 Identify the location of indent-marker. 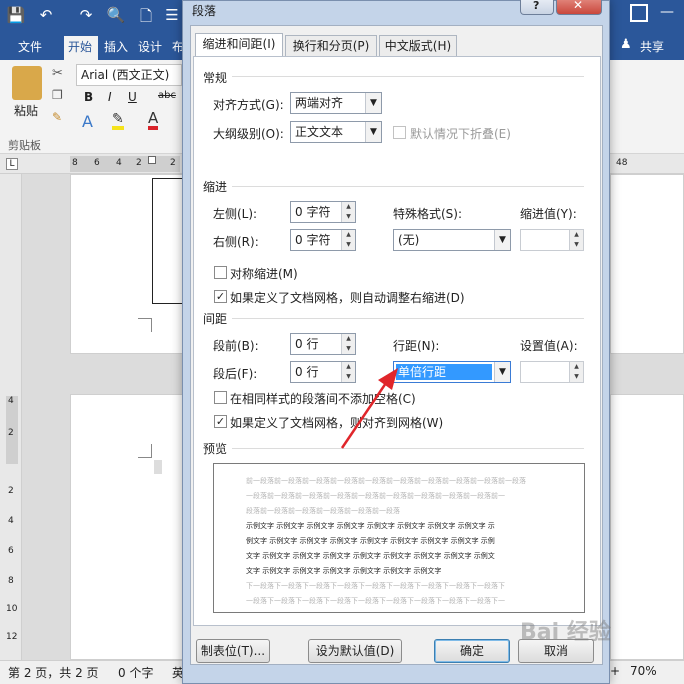
(152, 160).